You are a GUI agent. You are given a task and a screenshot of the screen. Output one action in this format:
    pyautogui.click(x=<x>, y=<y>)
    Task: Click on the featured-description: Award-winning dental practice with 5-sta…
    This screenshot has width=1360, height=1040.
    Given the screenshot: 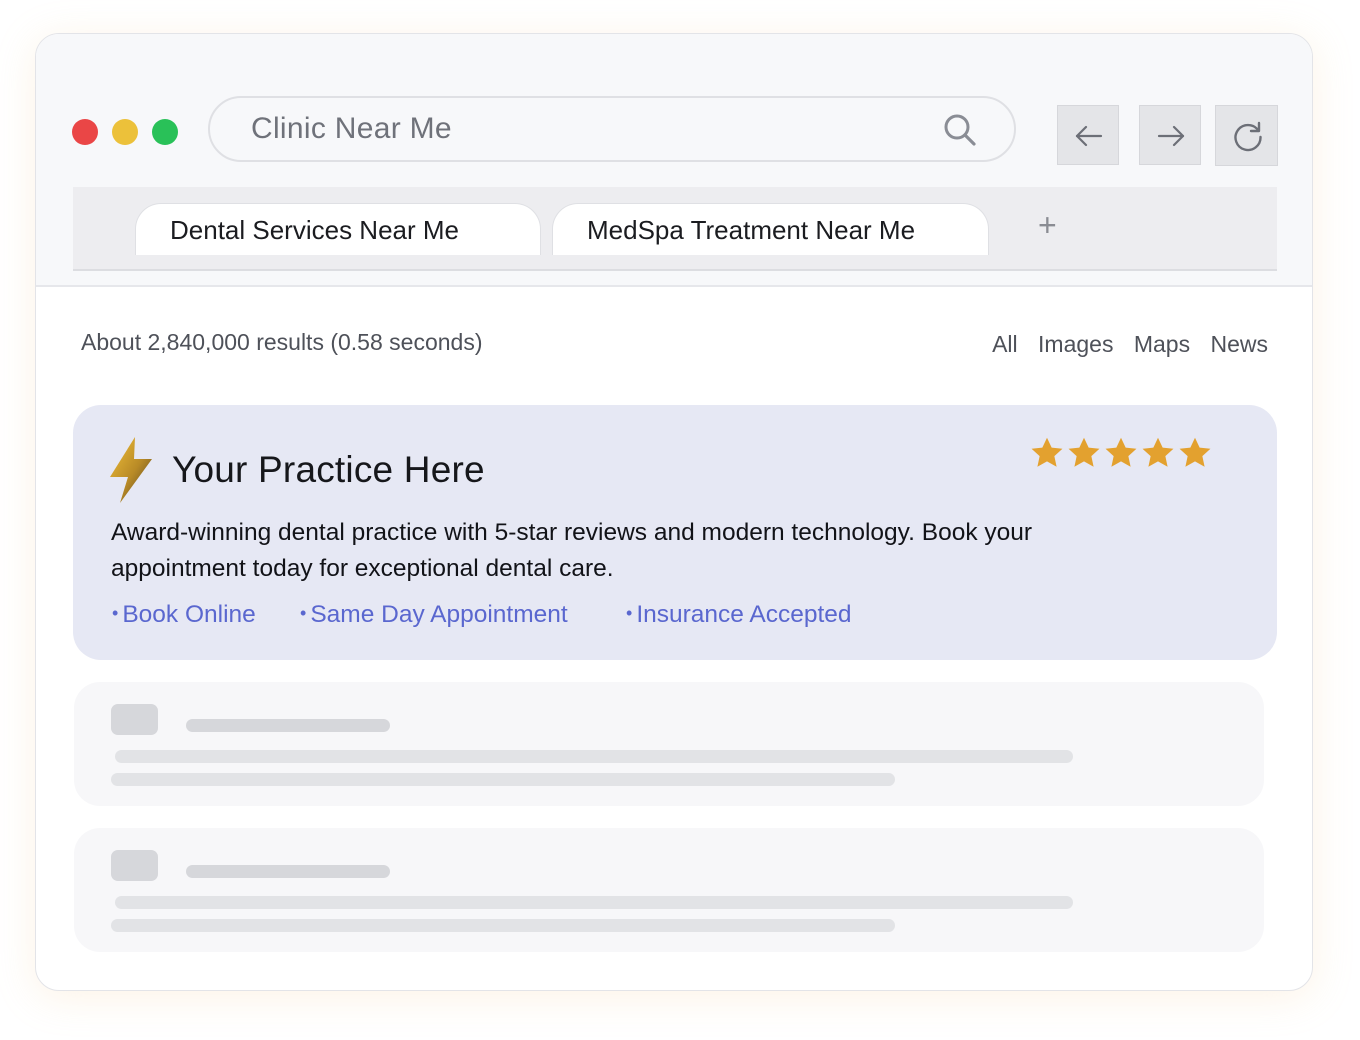 What is the action you would take?
    pyautogui.click(x=572, y=550)
    